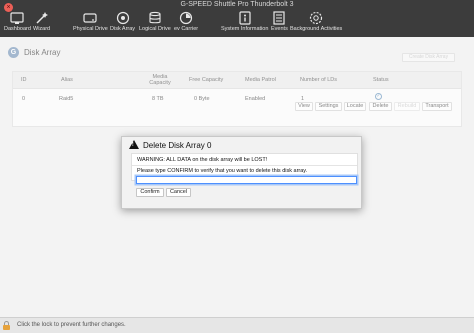  I want to click on toolbar-label: Events, so click(279, 29).